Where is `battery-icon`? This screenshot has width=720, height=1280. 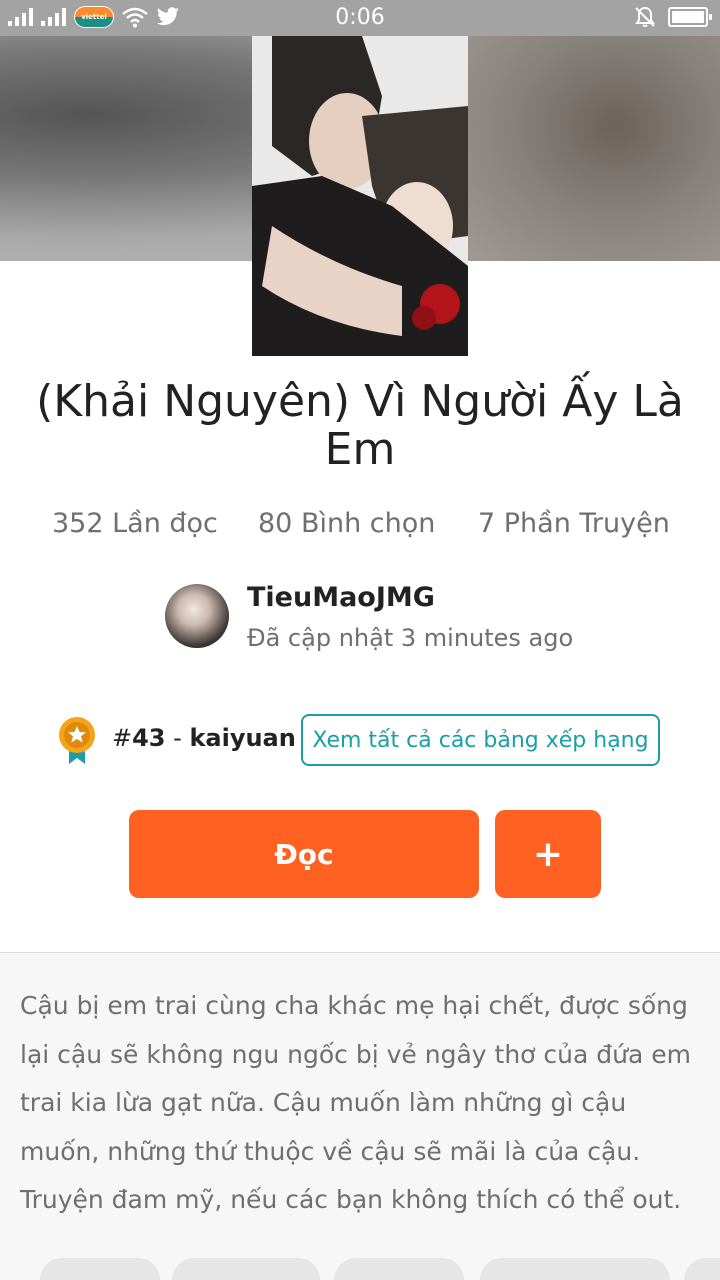 battery-icon is located at coordinates (690, 17).